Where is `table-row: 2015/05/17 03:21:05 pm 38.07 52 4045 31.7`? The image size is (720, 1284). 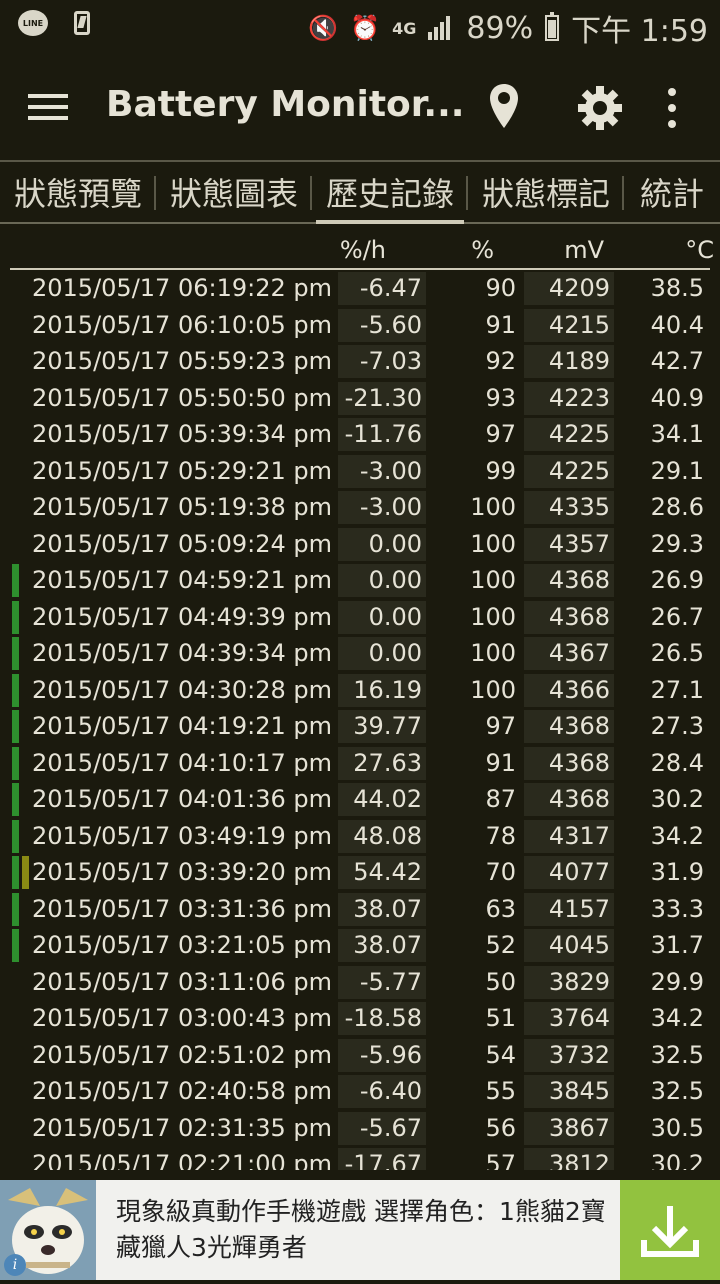 table-row: 2015/05/17 03:21:05 pm 38.07 52 4045 31.7 is located at coordinates (360, 945).